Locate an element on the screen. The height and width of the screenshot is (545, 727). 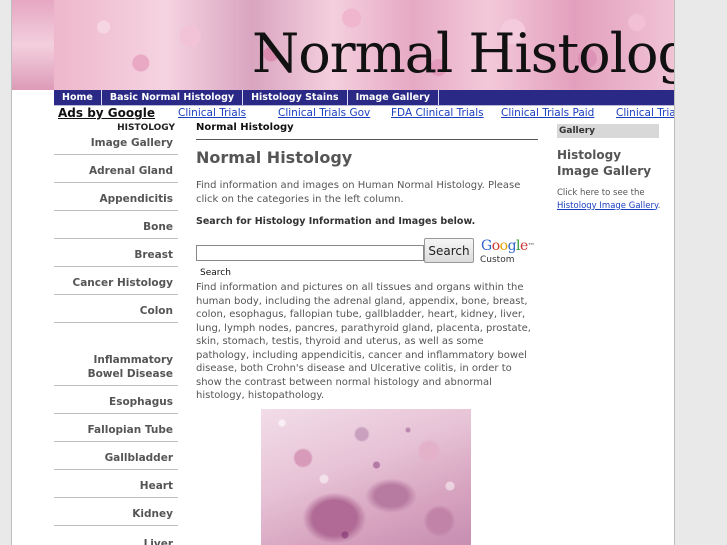
nav-image-gallery: Image Gallery is located at coordinates (393, 97).